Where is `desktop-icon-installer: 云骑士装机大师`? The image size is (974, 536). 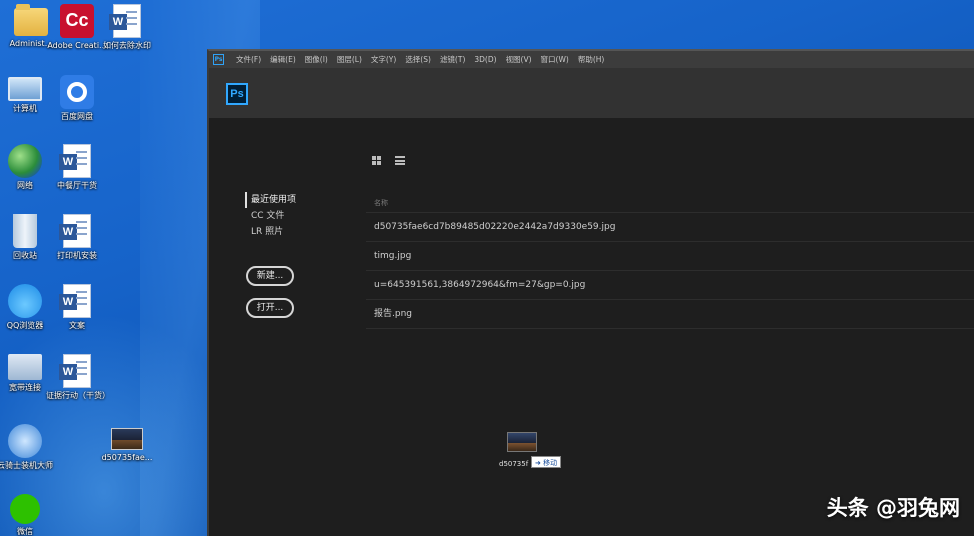 desktop-icon-installer: 云骑士装机大师 is located at coordinates (28, 447).